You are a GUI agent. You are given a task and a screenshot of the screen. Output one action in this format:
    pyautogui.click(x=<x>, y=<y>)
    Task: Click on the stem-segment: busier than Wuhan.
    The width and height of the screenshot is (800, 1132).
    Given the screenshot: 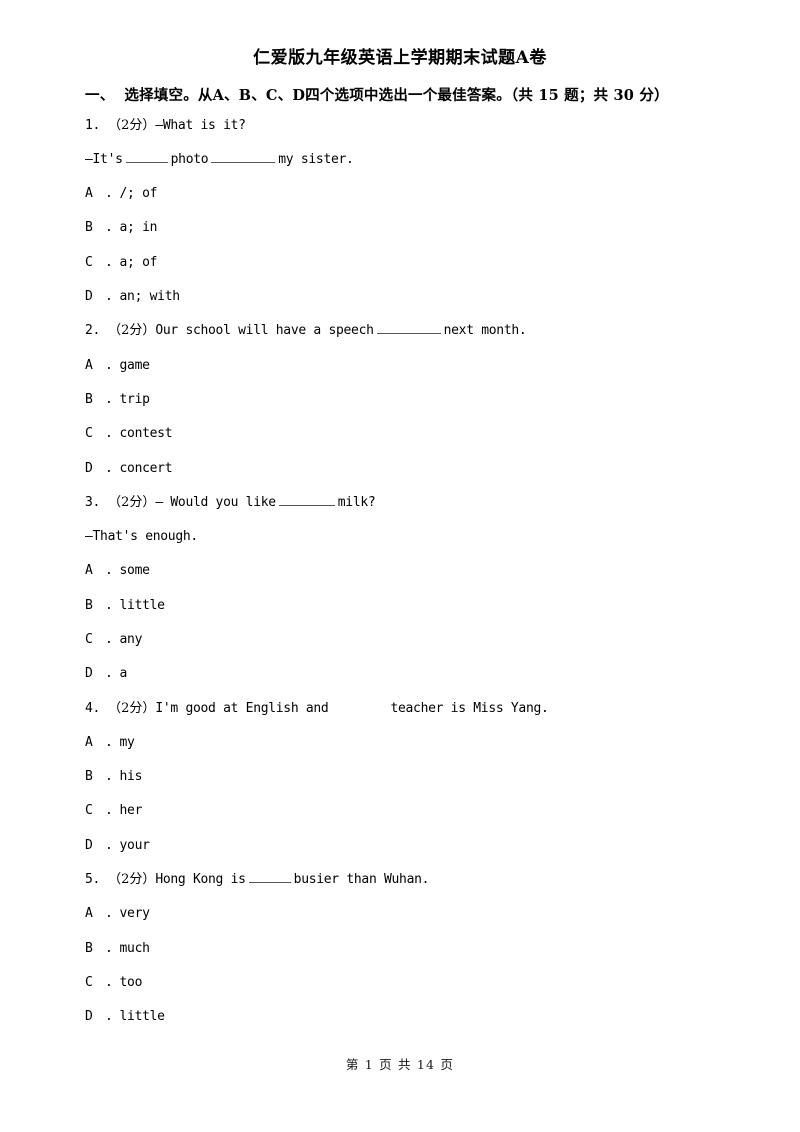 What is the action you would take?
    pyautogui.click(x=361, y=880)
    